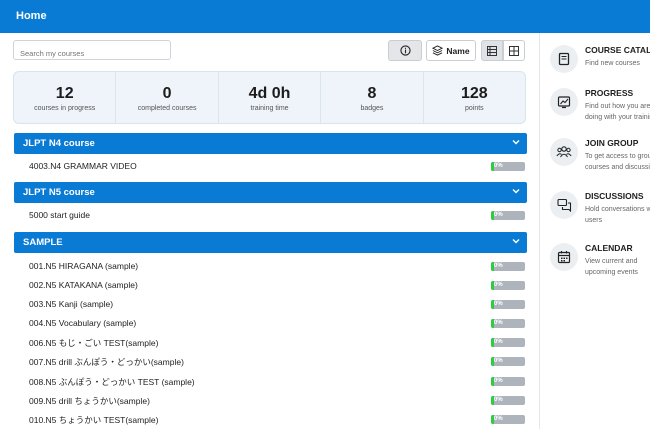 The width and height of the screenshot is (650, 429). What do you see at coordinates (612, 63) in the screenshot?
I see `sidebar-item-desc: Find new courses` at bounding box center [612, 63].